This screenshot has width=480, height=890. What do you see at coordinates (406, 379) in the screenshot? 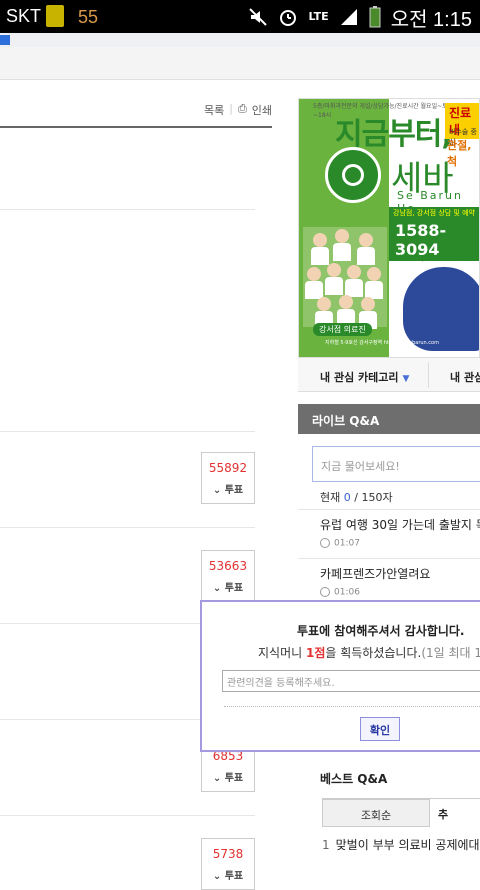
I see `chevron-down-icon: ▼` at bounding box center [406, 379].